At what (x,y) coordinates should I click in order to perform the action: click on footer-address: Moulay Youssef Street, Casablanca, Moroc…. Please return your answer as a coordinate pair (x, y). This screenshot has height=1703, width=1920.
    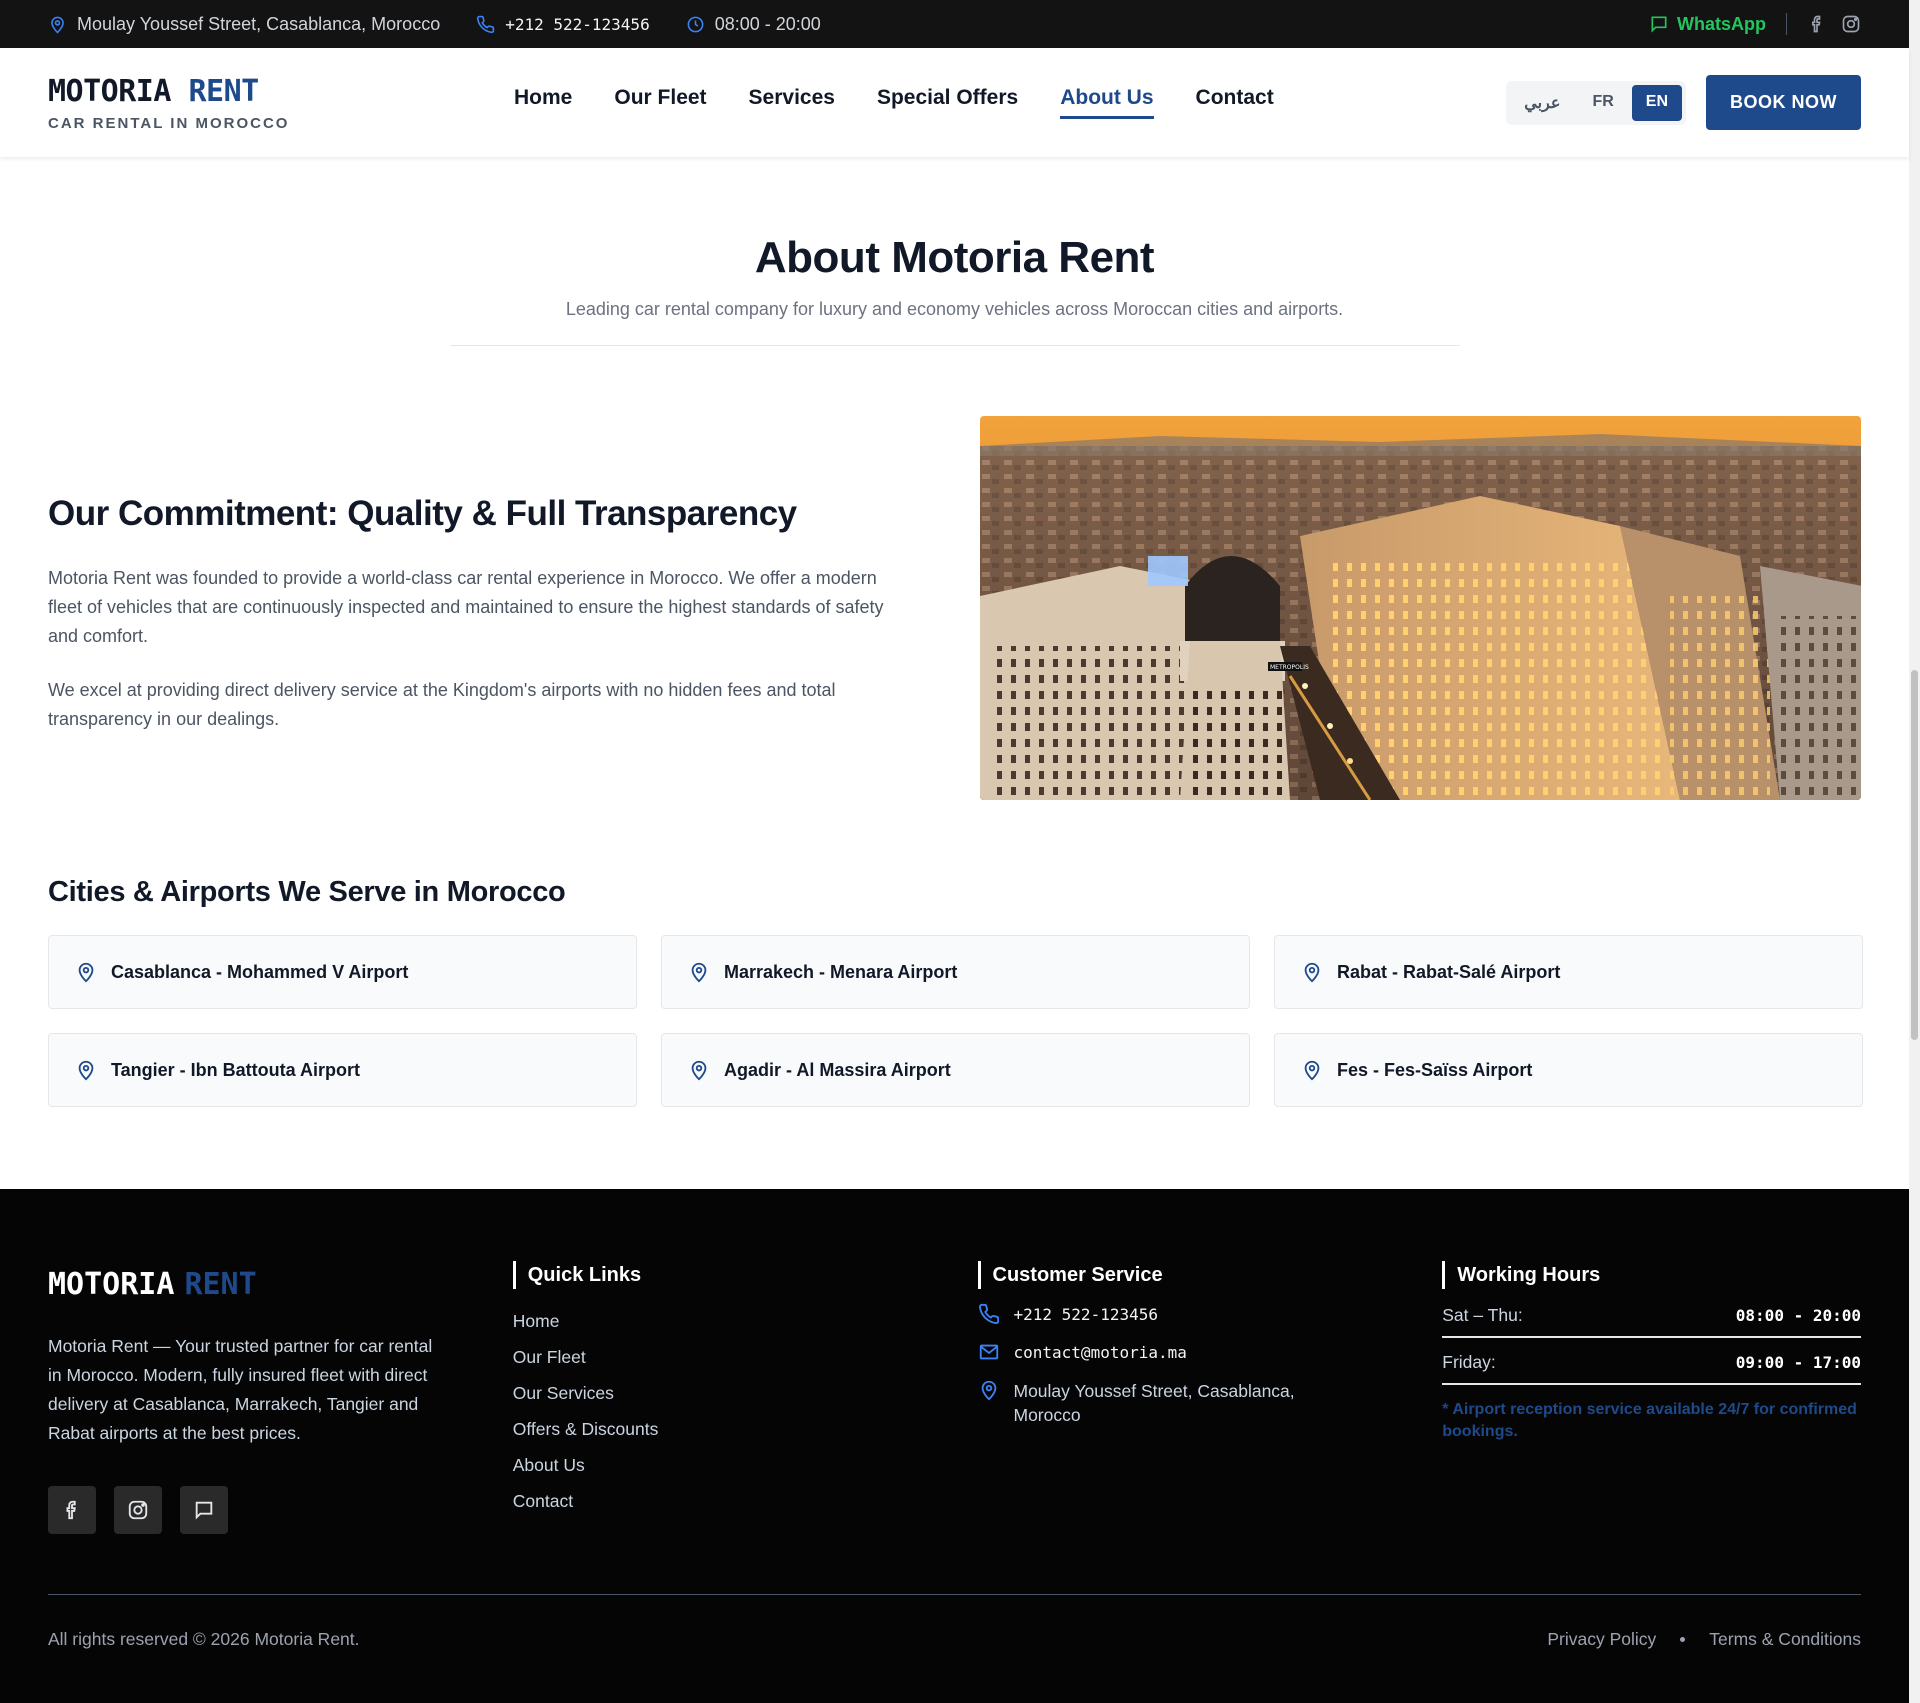
    Looking at the image, I should click on (1210, 1403).